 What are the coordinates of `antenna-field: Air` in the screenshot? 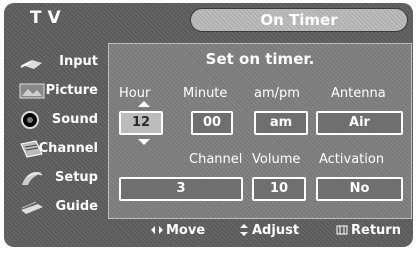 It's located at (359, 123).